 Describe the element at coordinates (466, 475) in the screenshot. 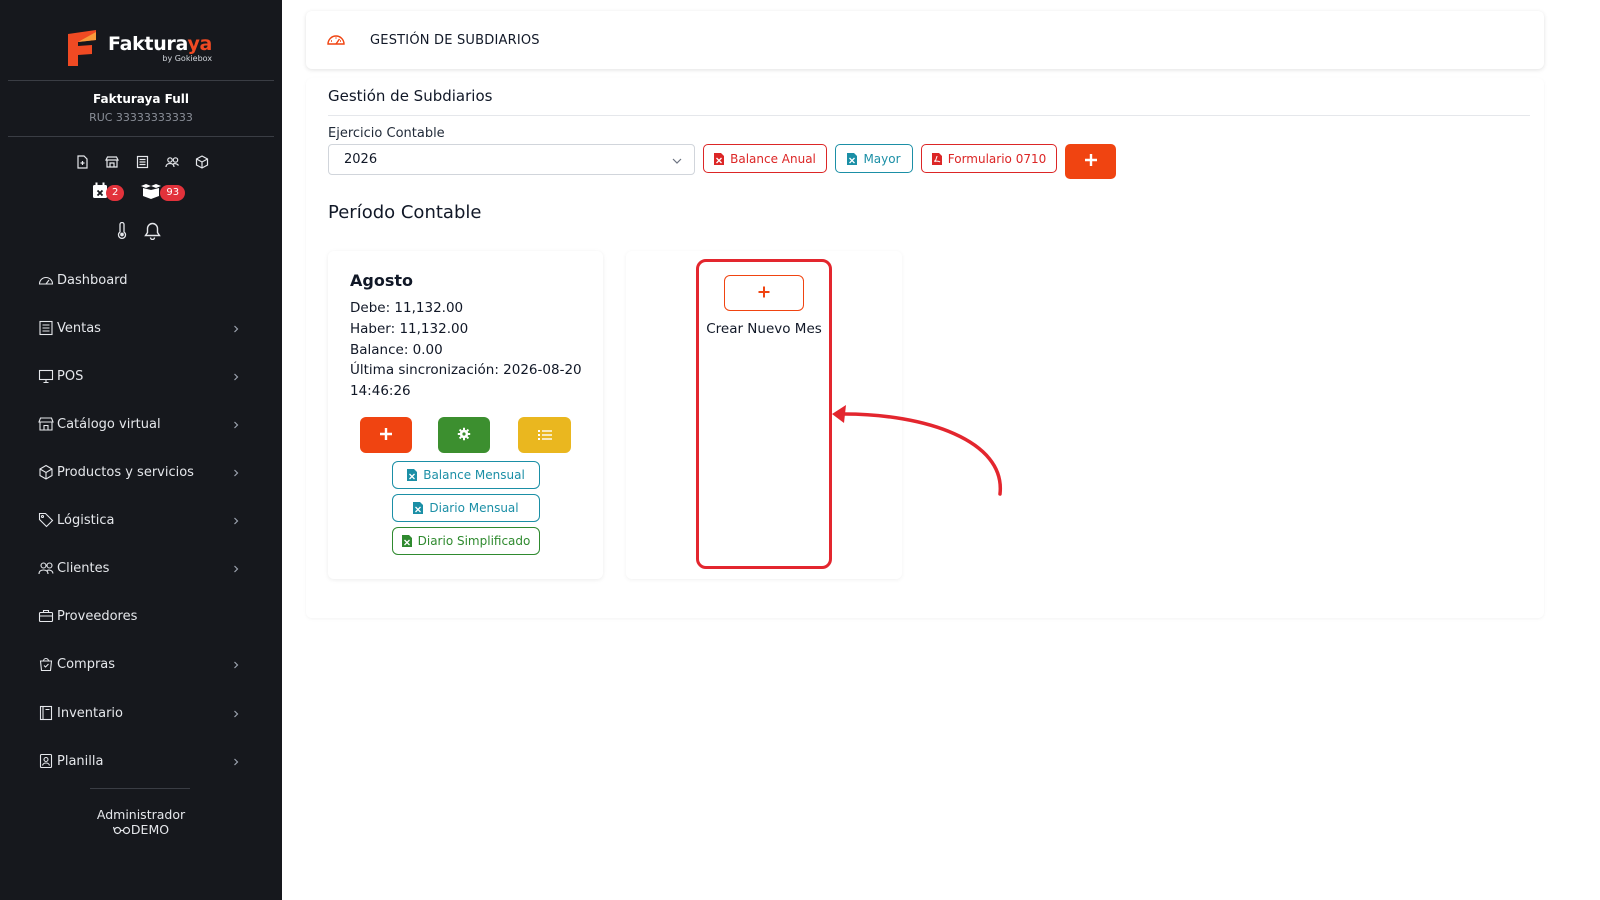

I see `balance-mensual-button: Balance Mensual` at that location.